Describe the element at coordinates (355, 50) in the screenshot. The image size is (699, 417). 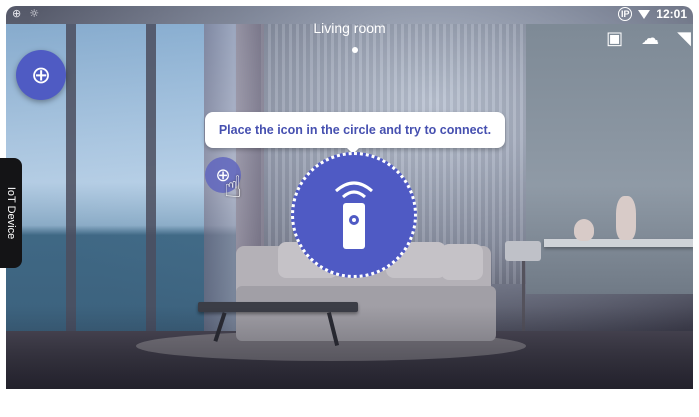
I see `page-indicator-dot` at that location.